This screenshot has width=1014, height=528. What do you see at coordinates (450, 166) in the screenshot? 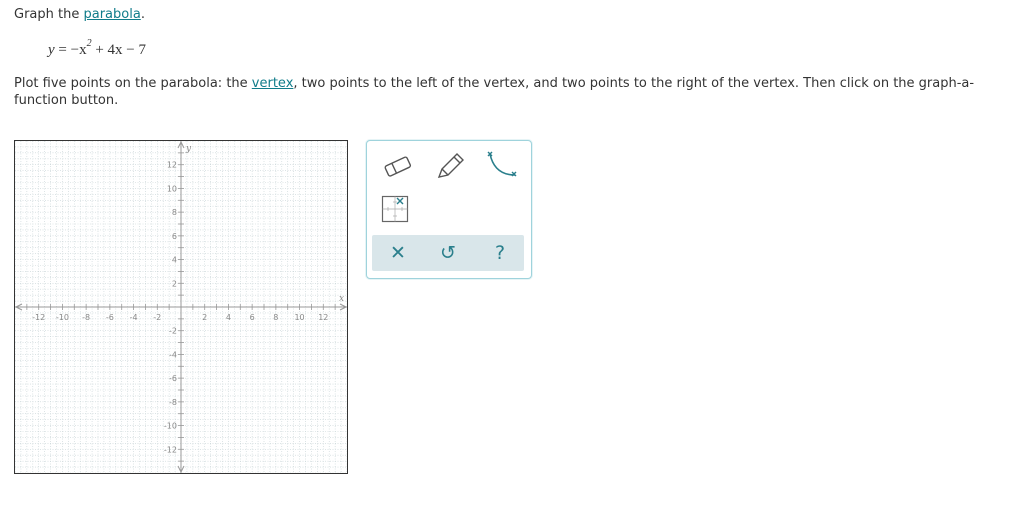
I see `pencil-icon` at bounding box center [450, 166].